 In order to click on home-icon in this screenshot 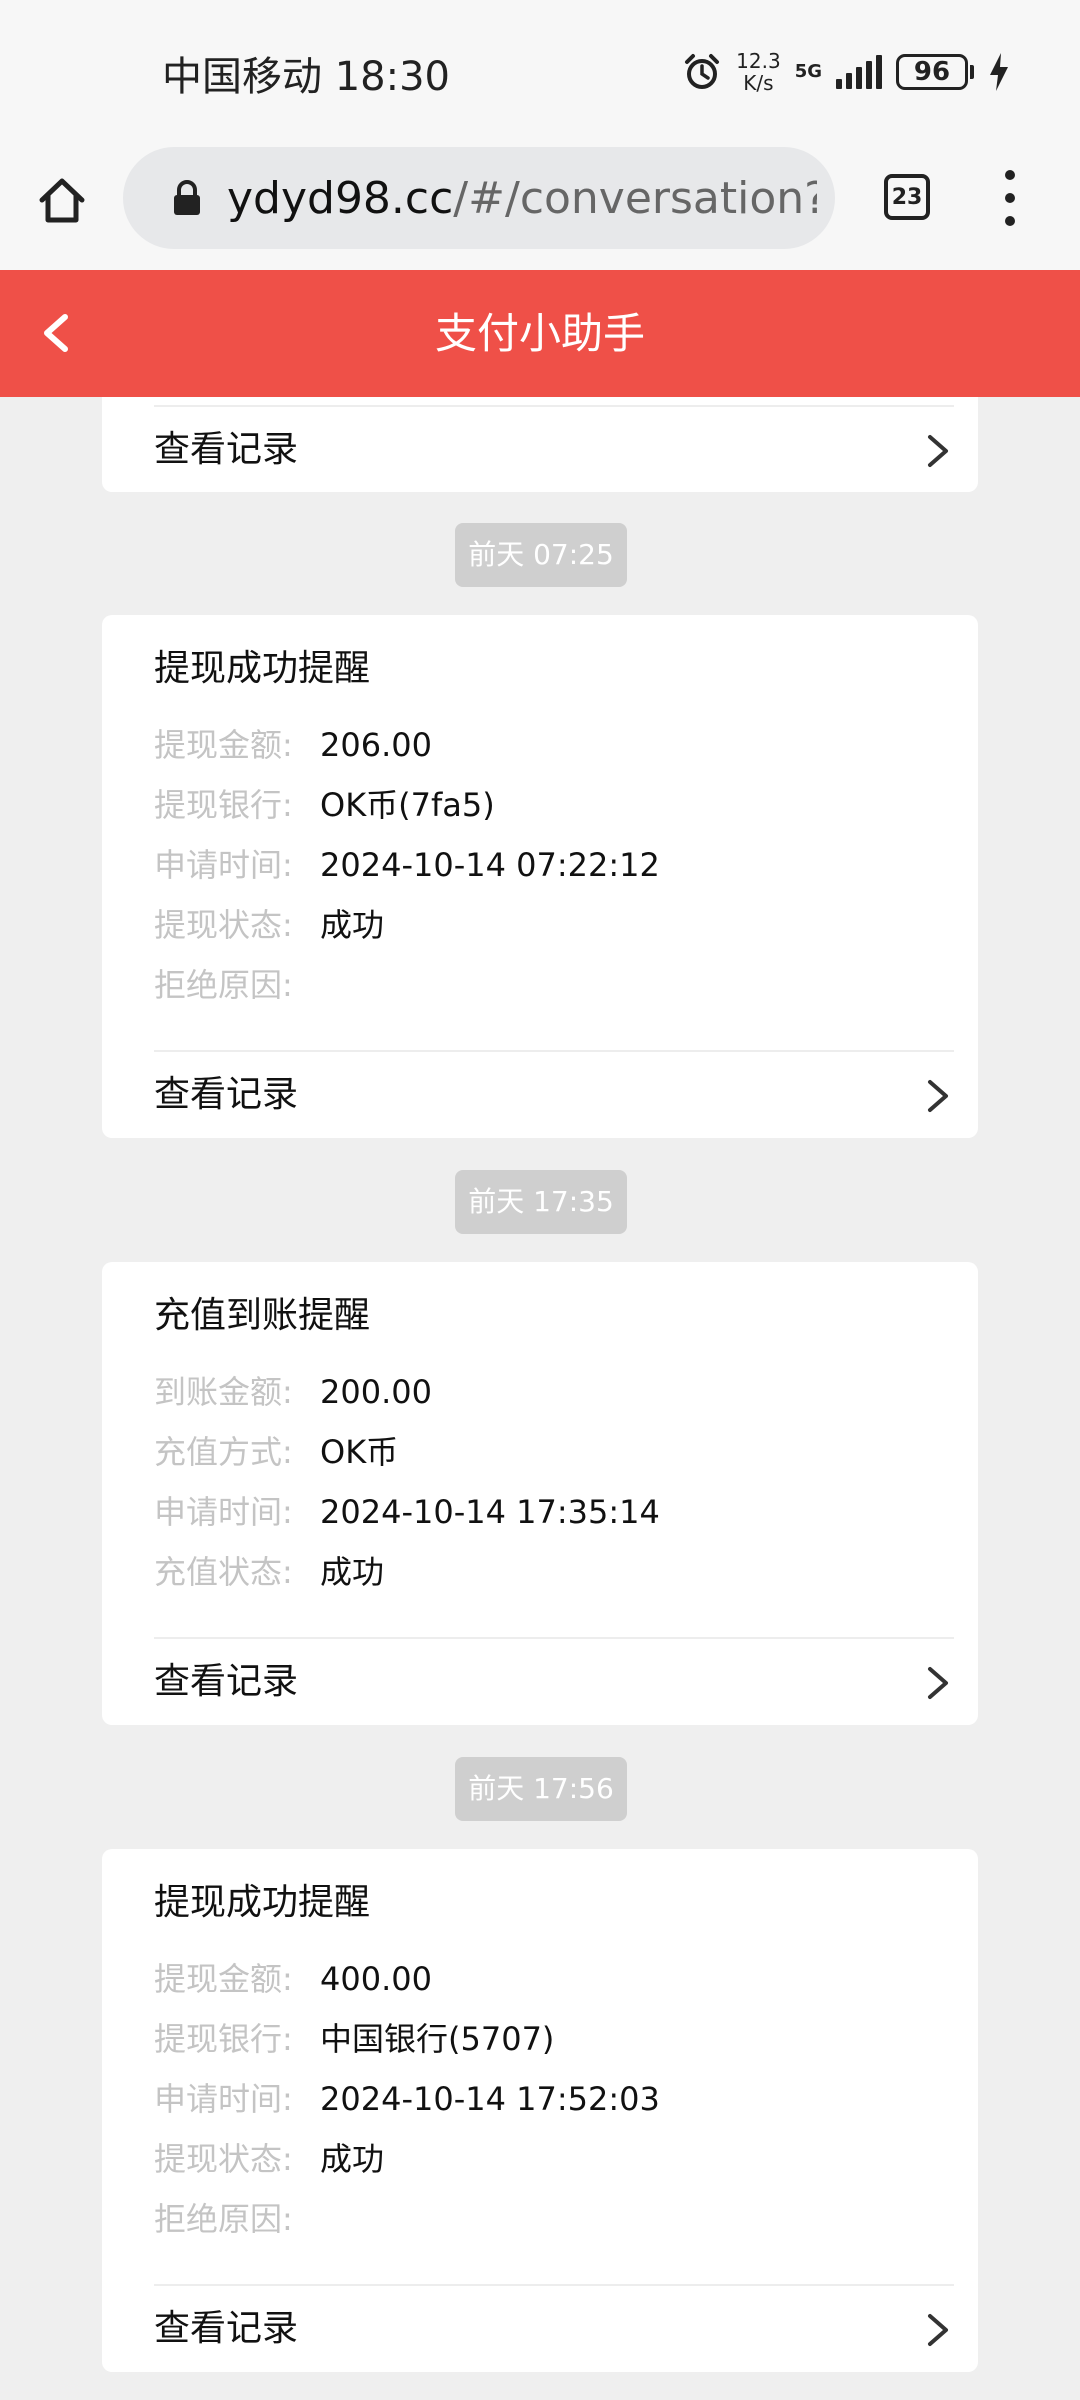, I will do `click(62, 200)`.